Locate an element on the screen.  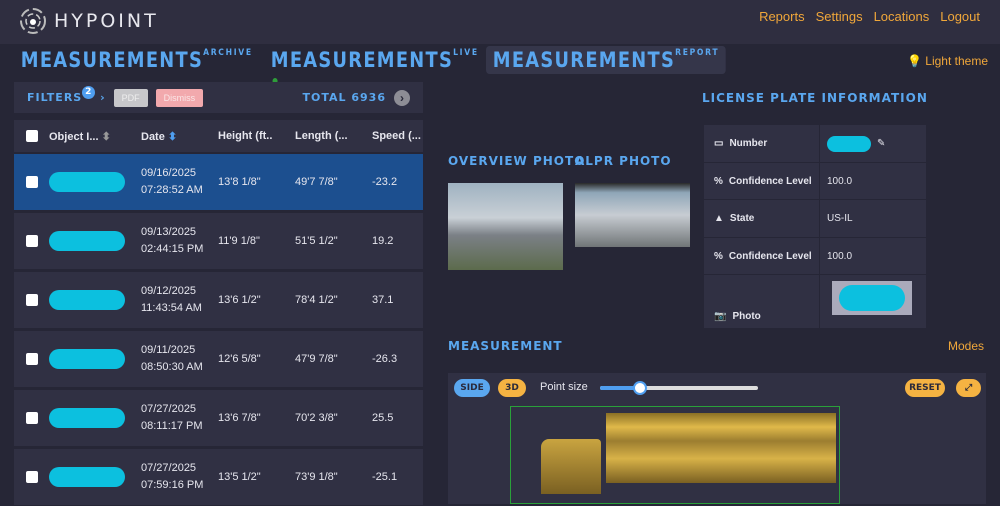
trailer-pointcloud is located at coordinates (721, 448).